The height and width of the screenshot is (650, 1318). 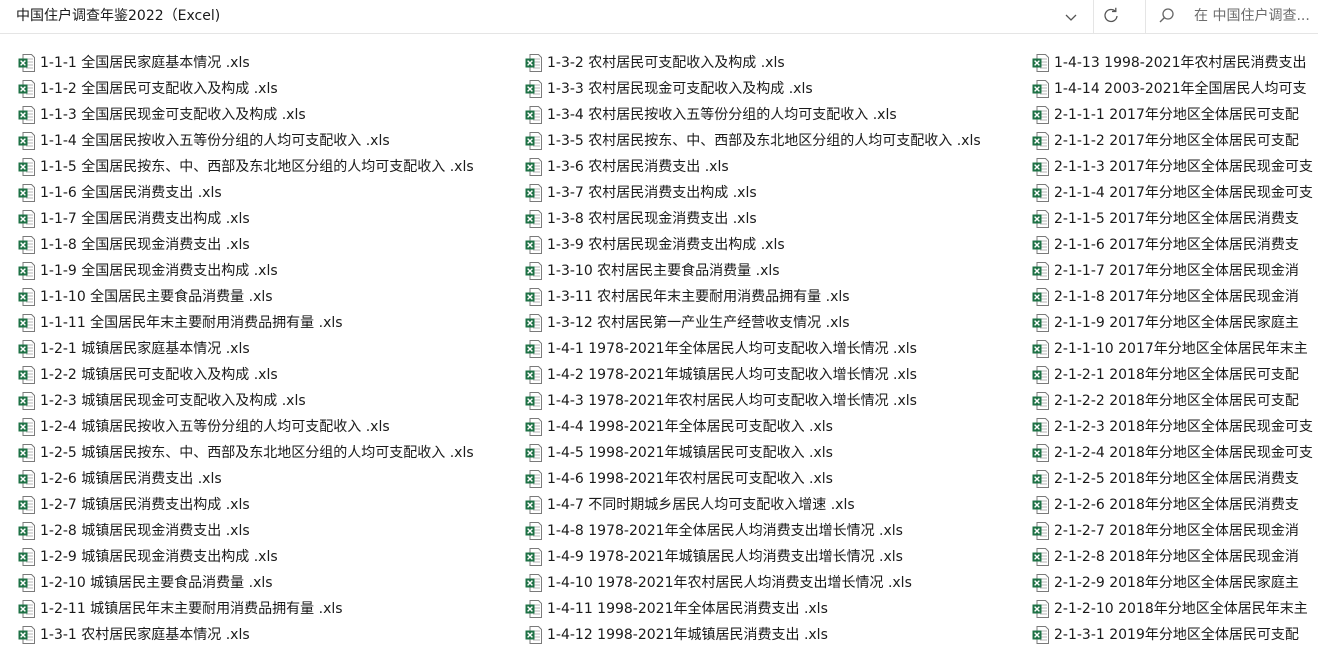 I want to click on file-item: 2-1-1-9 2017年分地区全体居民家庭主, so click(x=1172, y=323).